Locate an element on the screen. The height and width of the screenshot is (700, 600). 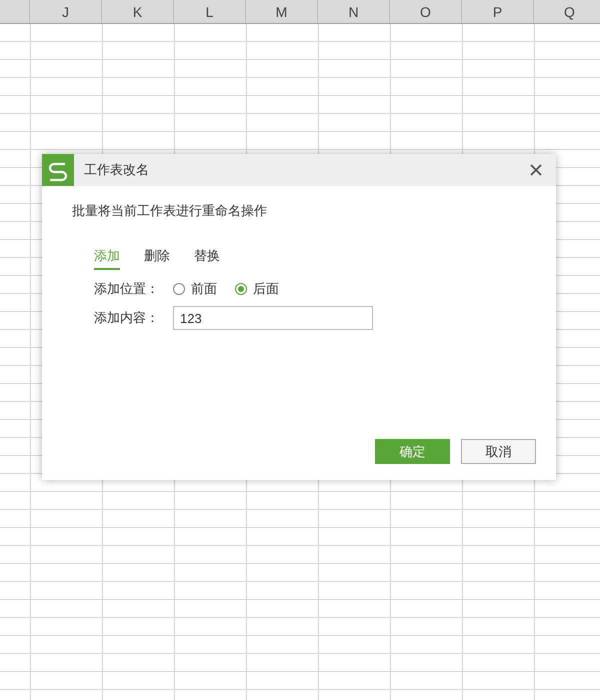
column-heading: J is located at coordinates (66, 11).